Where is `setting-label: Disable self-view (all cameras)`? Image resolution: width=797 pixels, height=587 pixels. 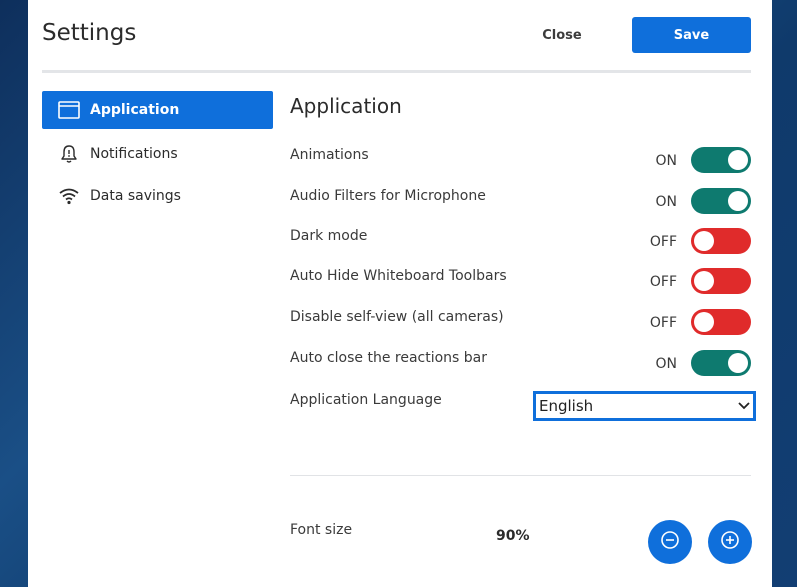
setting-label: Disable self-view (all cameras) is located at coordinates (397, 317).